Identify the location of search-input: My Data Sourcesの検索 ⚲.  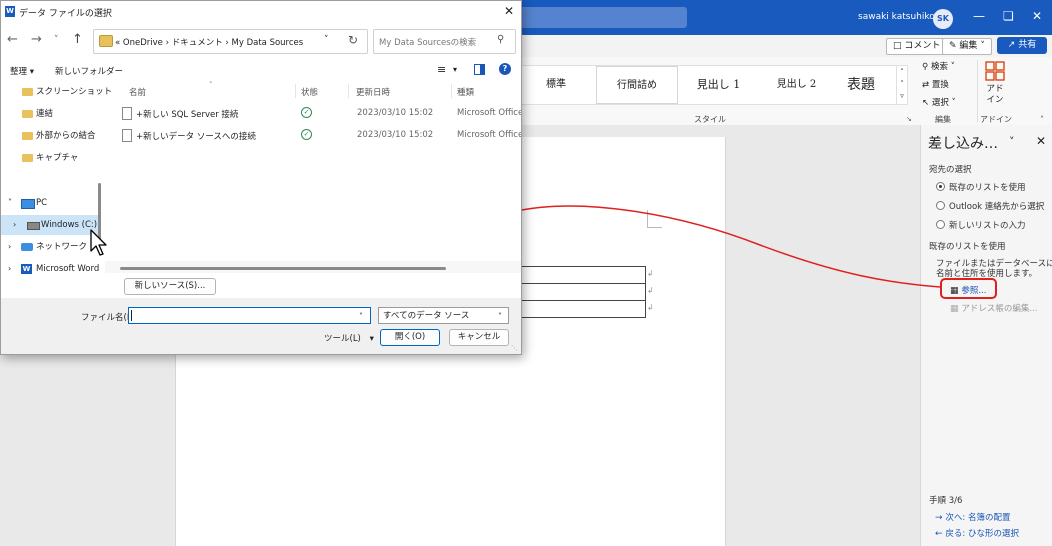
(444, 41).